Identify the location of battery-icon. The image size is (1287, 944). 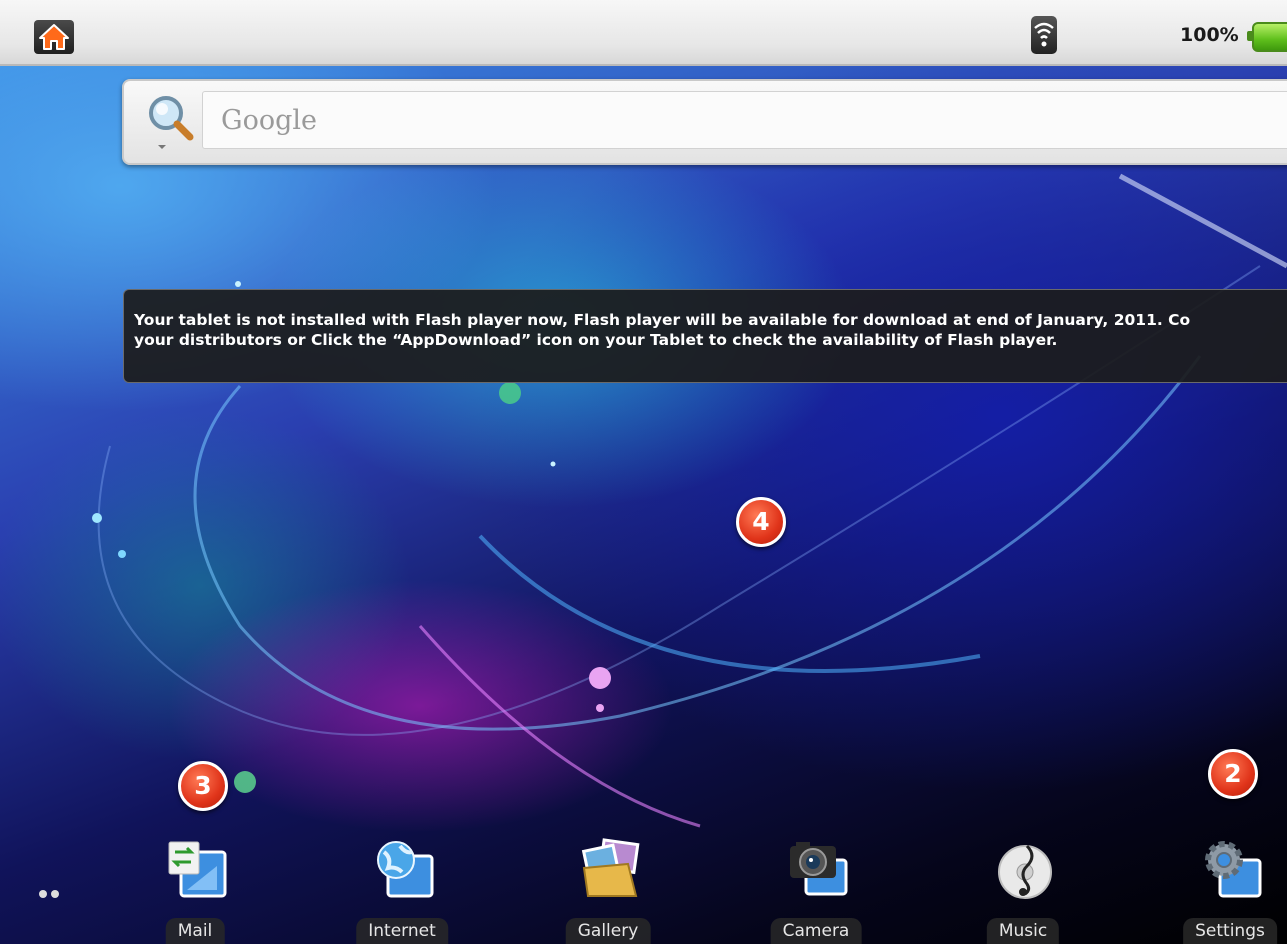
(1267, 37).